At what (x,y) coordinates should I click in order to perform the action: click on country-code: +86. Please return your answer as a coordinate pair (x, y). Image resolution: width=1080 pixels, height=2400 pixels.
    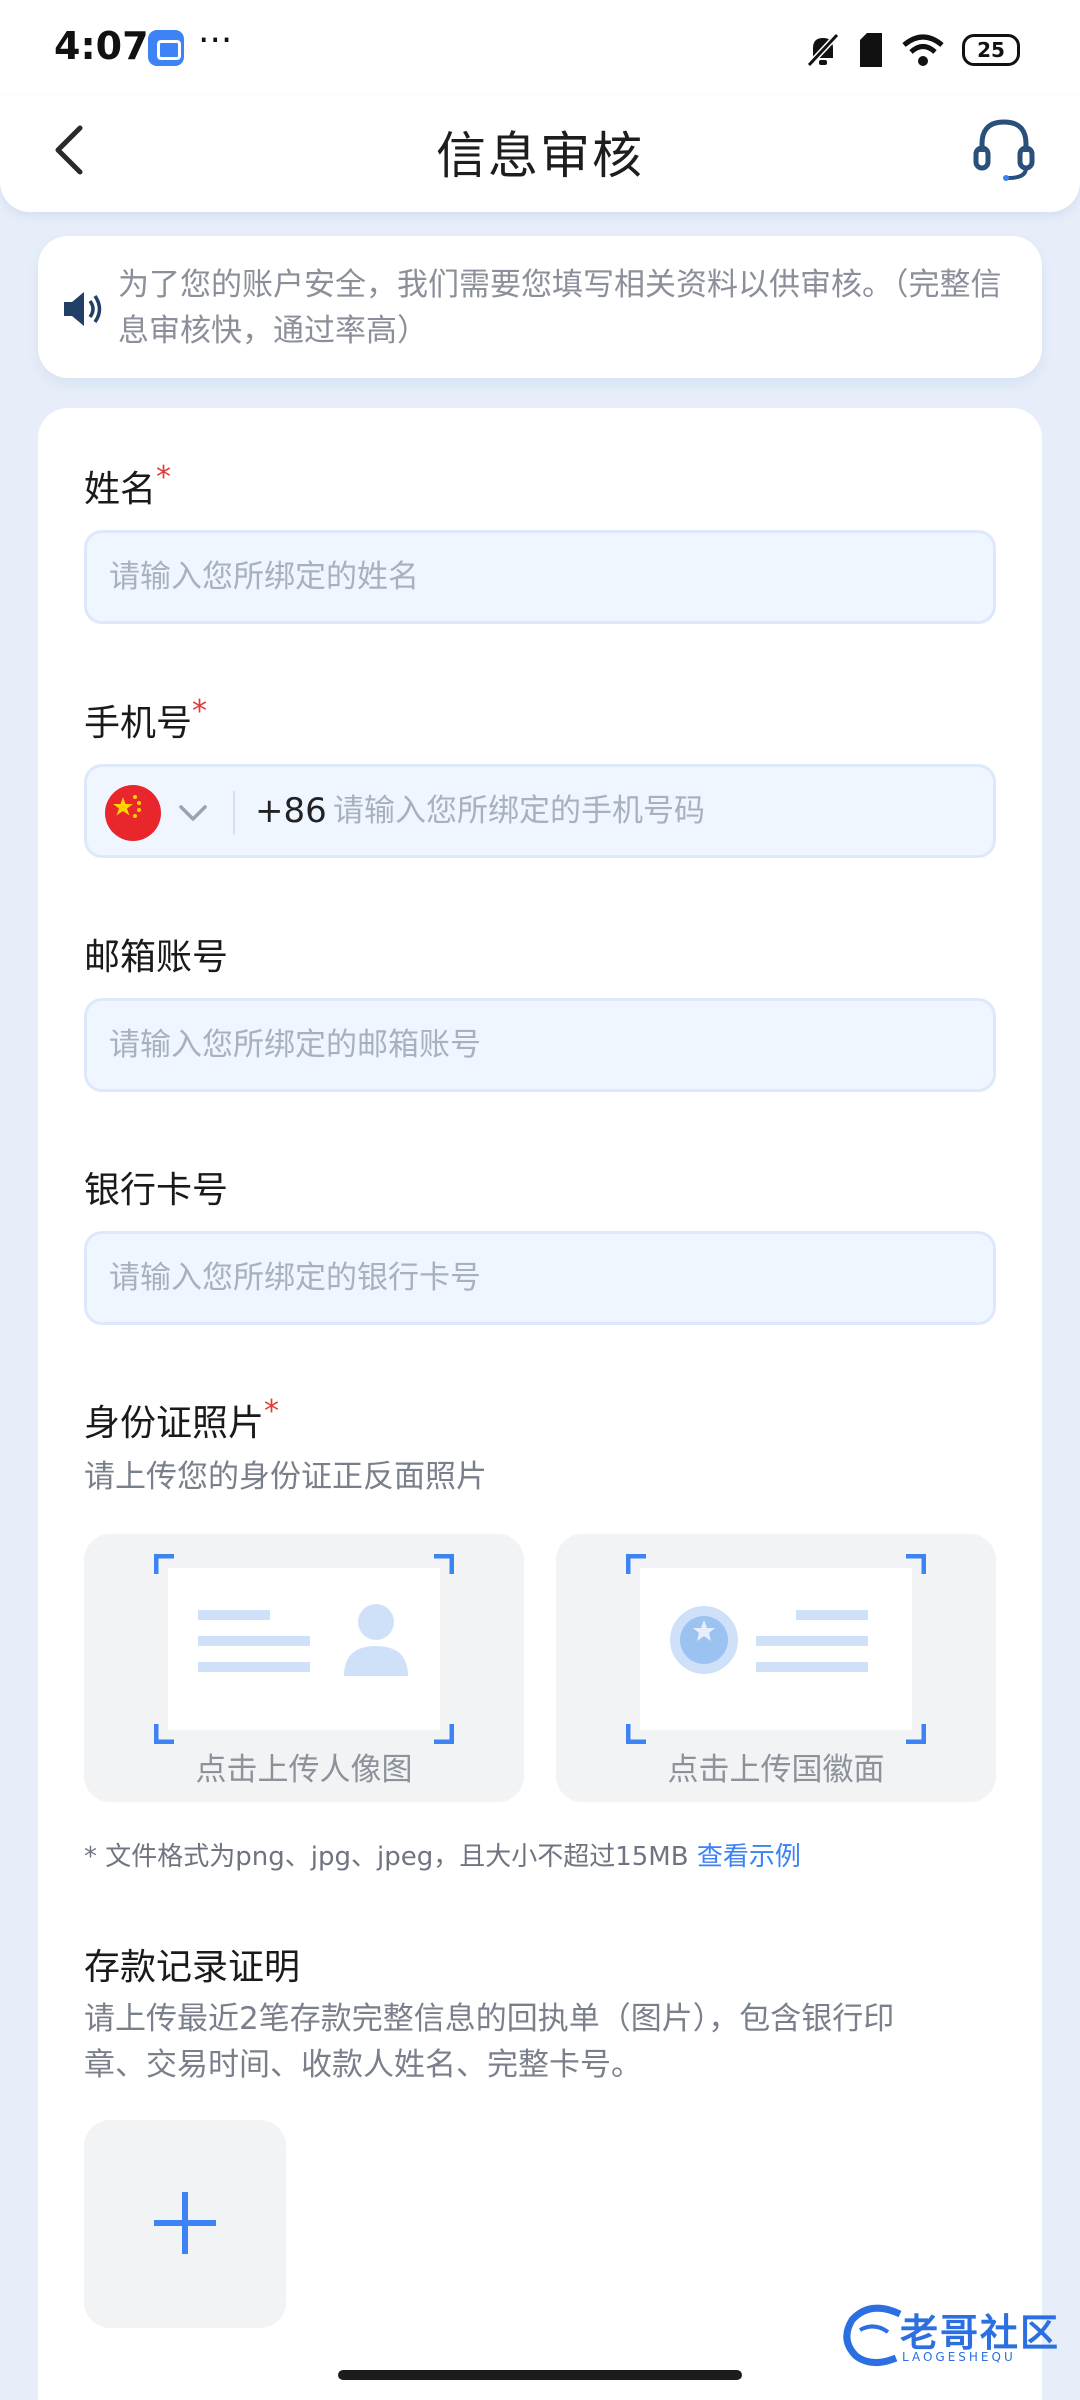
    Looking at the image, I should click on (291, 811).